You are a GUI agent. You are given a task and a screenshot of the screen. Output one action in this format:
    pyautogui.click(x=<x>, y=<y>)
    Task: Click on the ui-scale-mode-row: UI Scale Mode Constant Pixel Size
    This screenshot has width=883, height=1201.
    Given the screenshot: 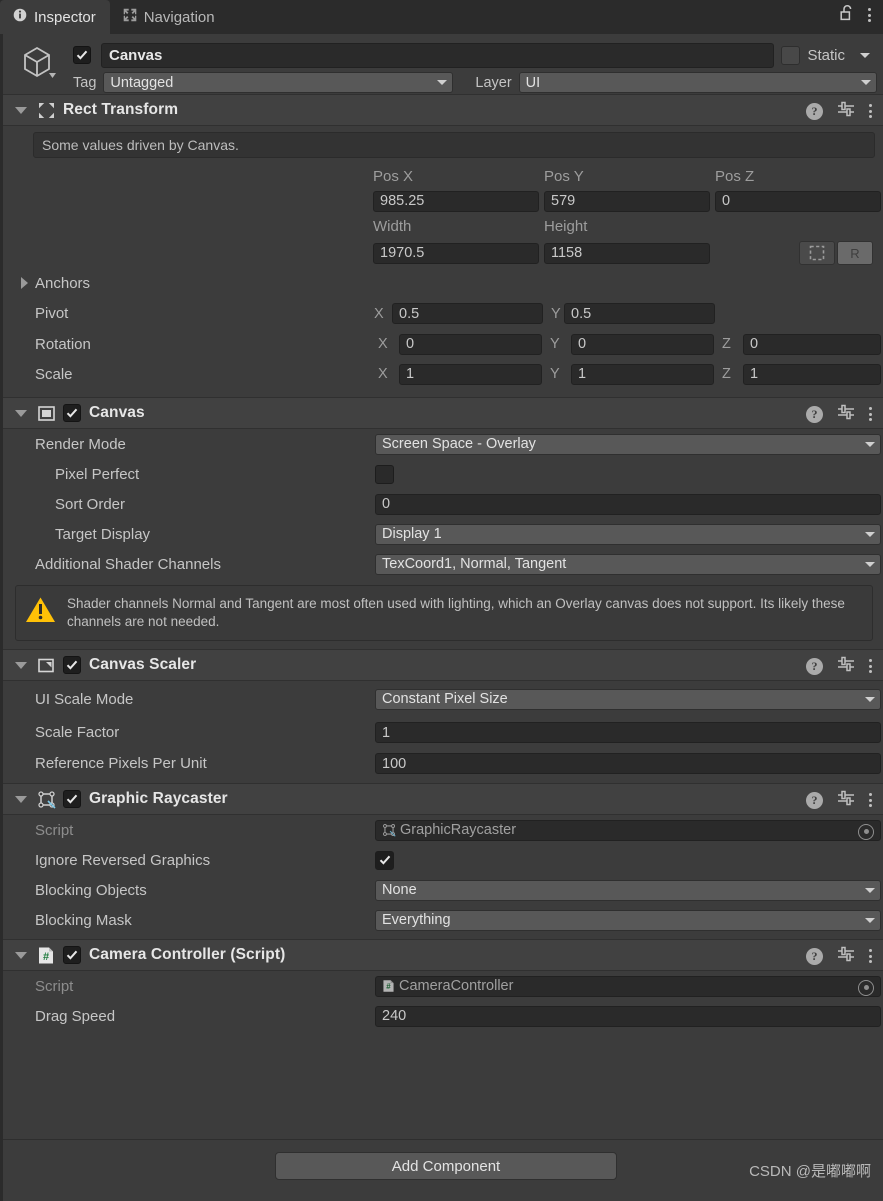 What is the action you would take?
    pyautogui.click(x=443, y=699)
    